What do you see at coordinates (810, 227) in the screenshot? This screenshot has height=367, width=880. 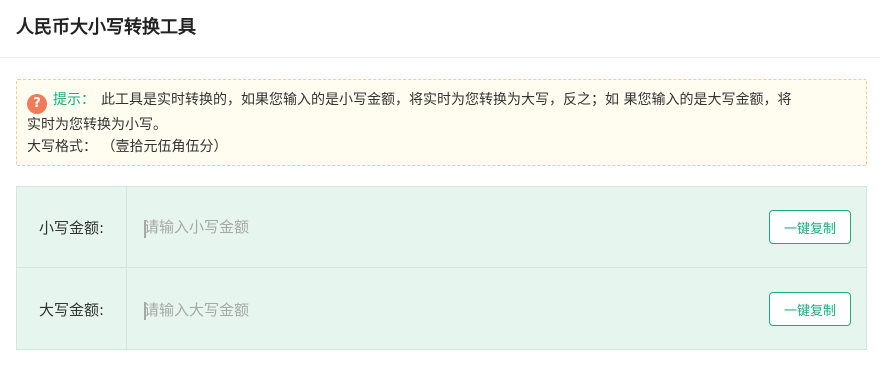 I see `copy-lowercase-button: 一键复制` at bounding box center [810, 227].